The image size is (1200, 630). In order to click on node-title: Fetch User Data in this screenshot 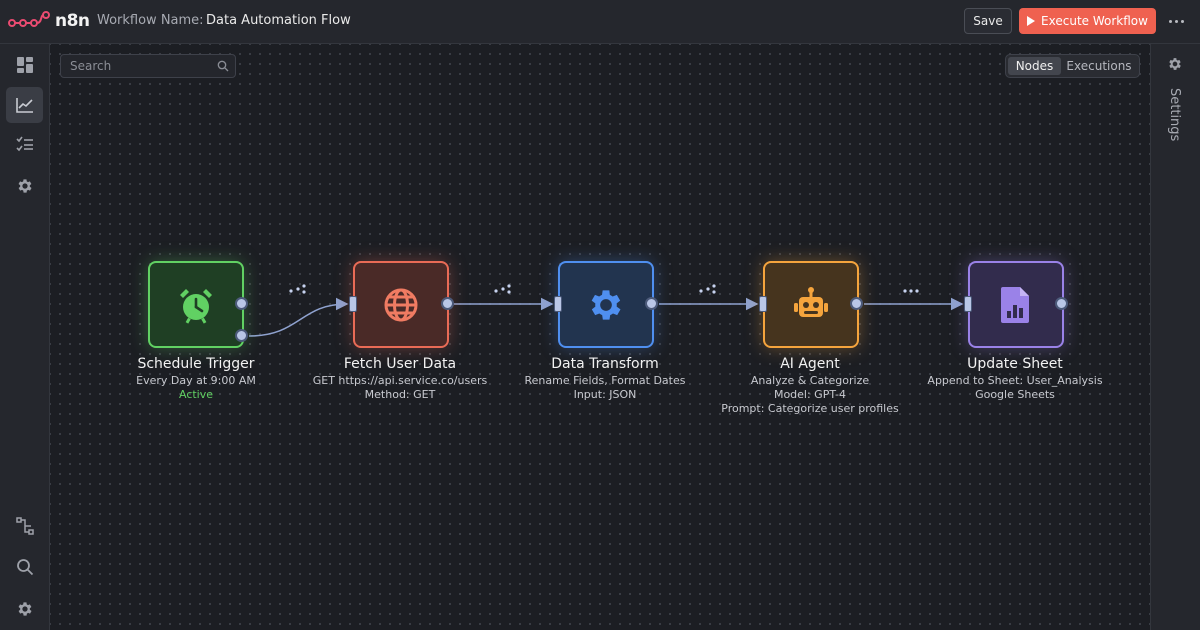, I will do `click(400, 364)`.